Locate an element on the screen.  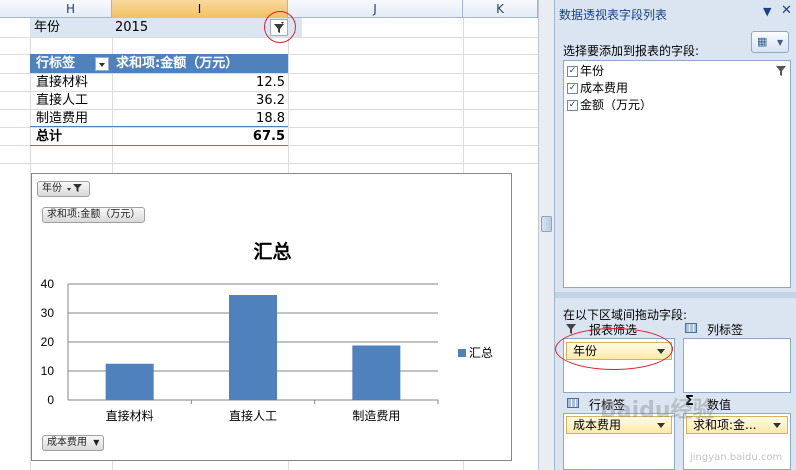
legend-swatch is located at coordinates (462, 353).